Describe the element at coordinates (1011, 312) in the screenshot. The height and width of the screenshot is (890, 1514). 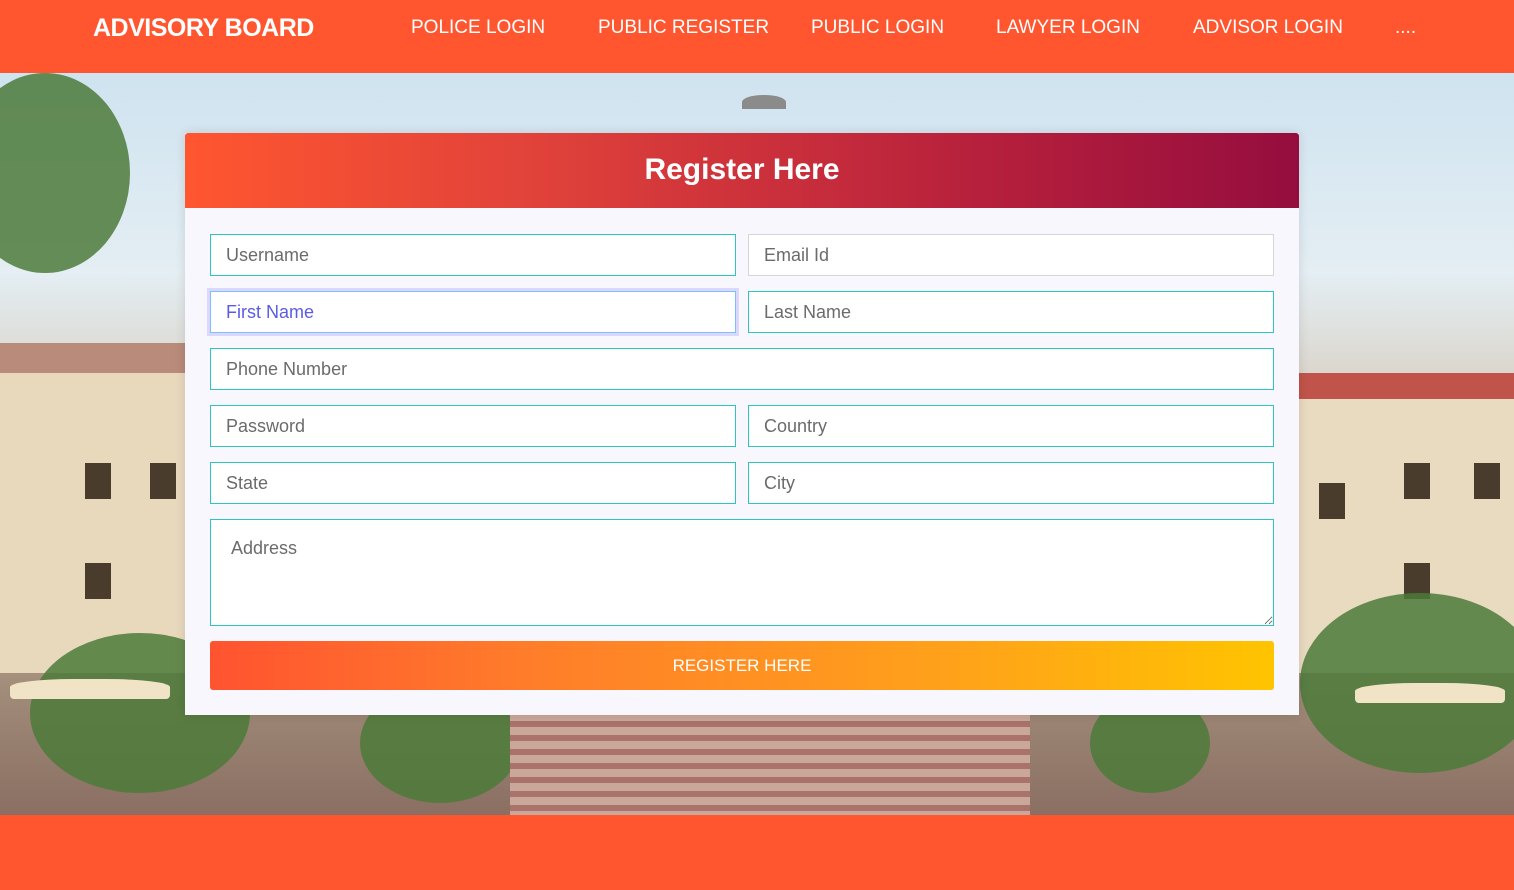
I see `last-name-input` at that location.